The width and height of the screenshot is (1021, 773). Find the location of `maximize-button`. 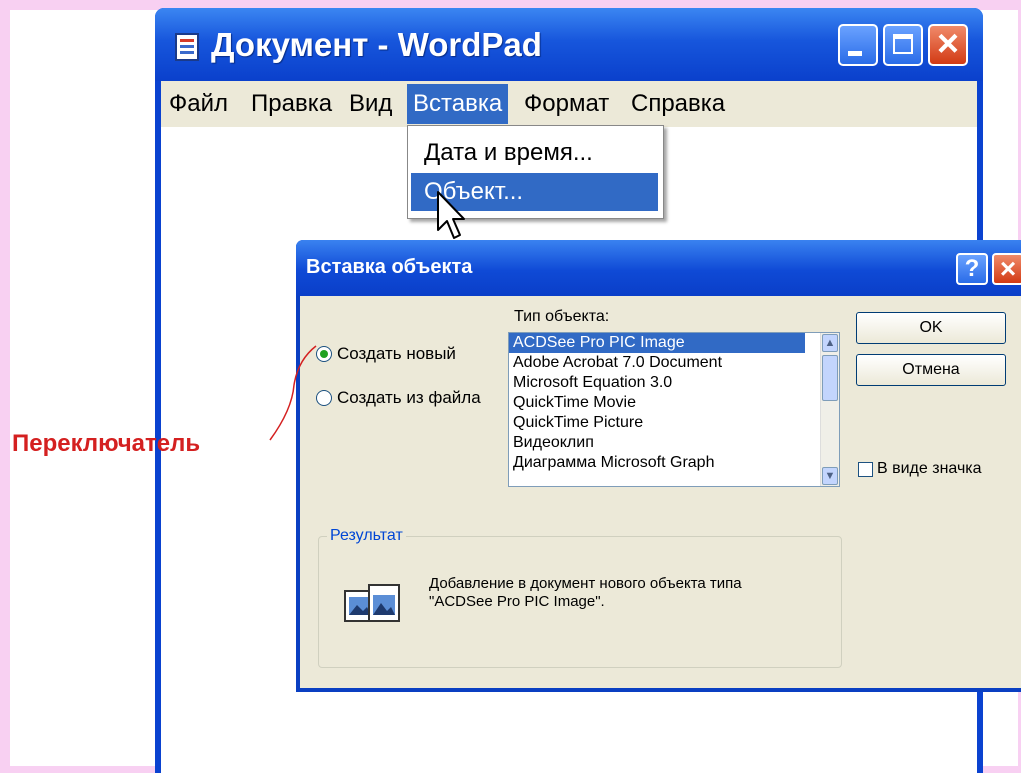

maximize-button is located at coordinates (903, 45).